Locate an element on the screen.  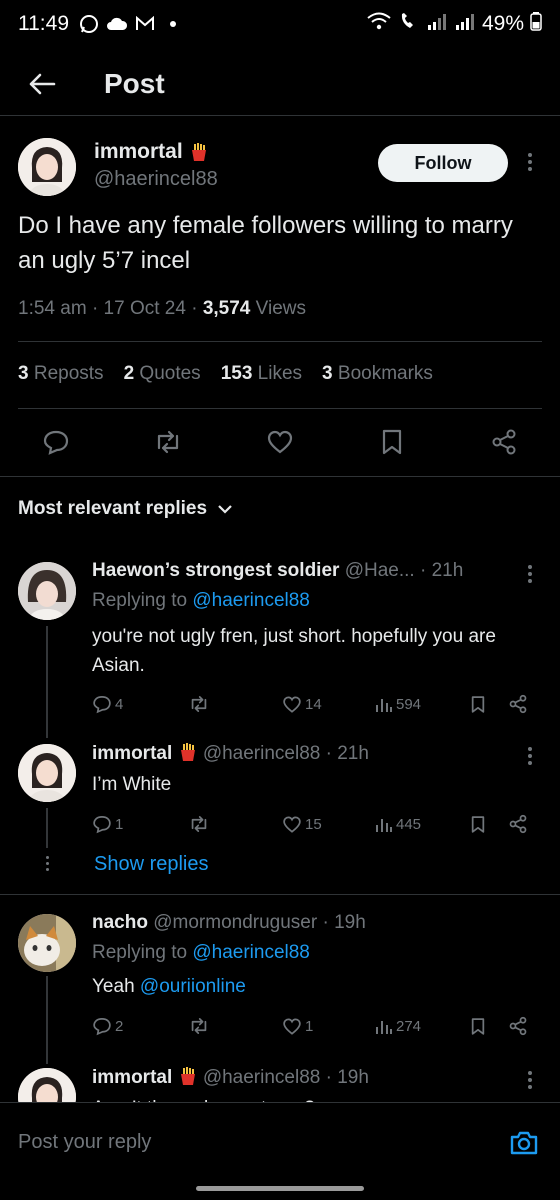
reply-input-placeholder: Post your reply is located at coordinates (84, 1142).